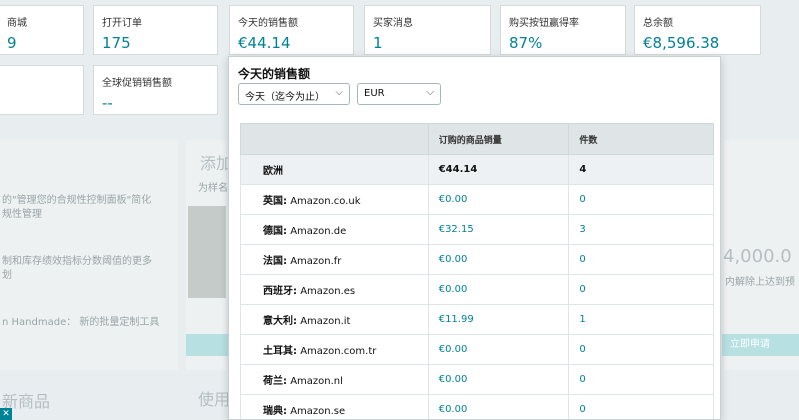 Image resolution: width=799 pixels, height=420 pixels. I want to click on use-title: 使用, so click(214, 399).